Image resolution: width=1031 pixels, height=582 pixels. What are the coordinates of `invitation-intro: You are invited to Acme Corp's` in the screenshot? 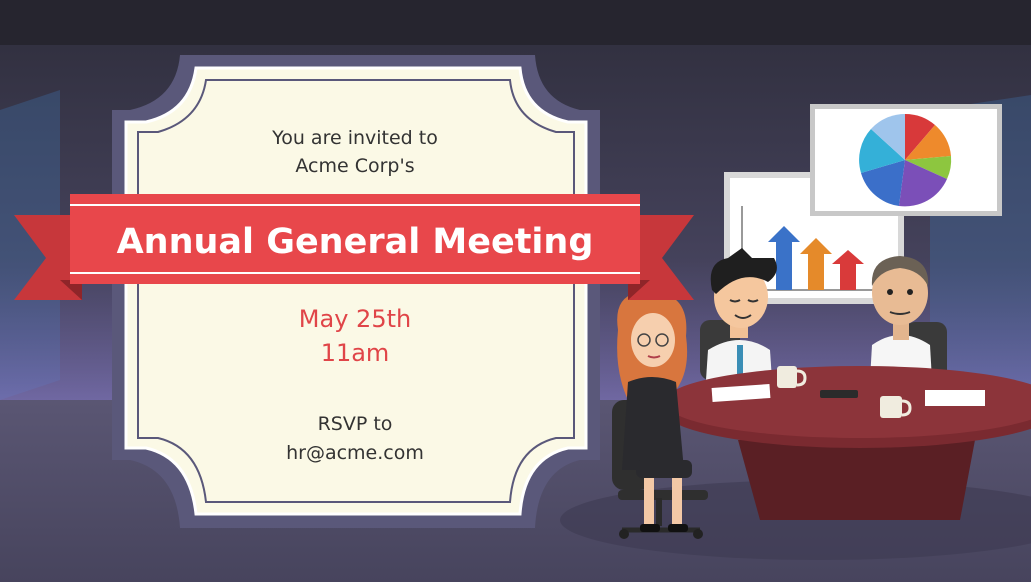 It's located at (355, 152).